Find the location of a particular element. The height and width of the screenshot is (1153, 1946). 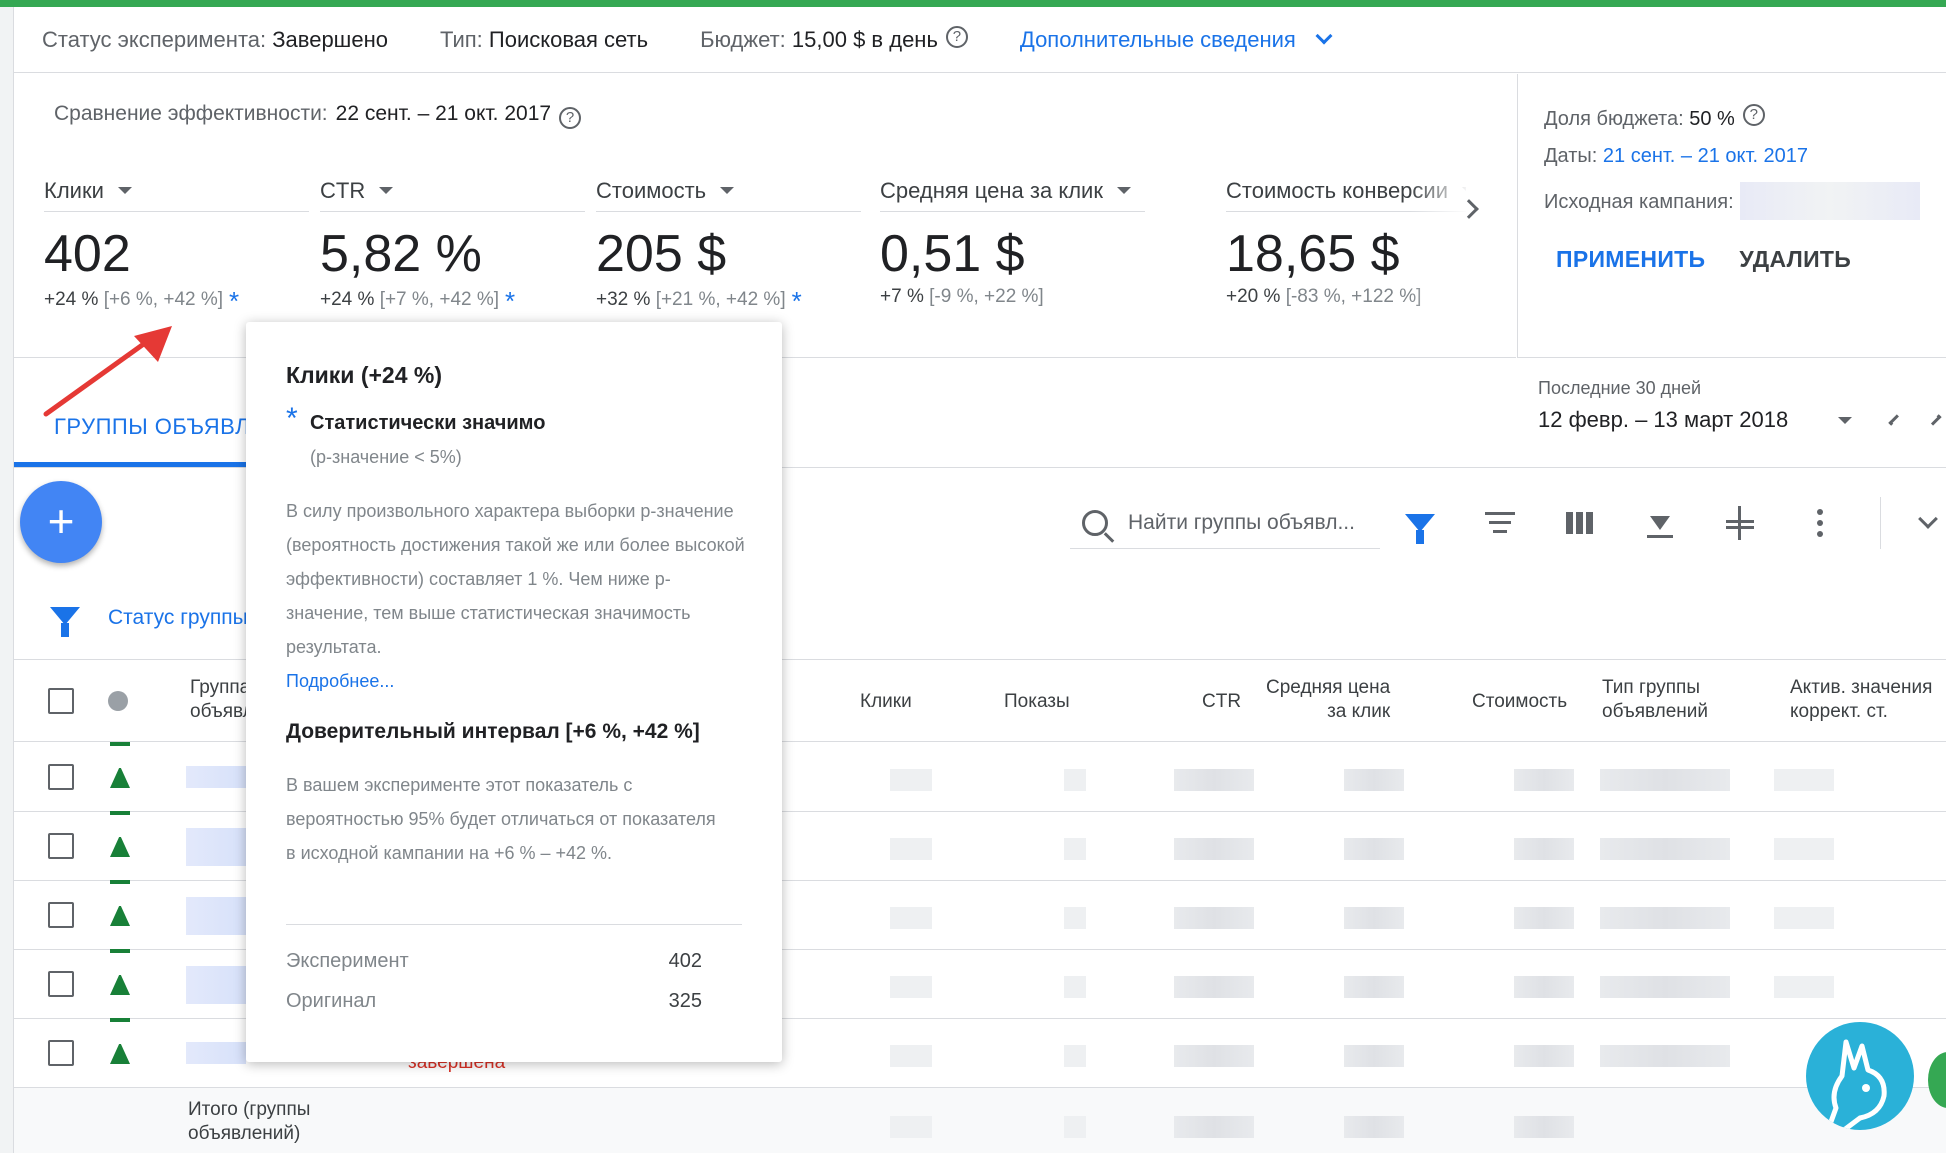

metric-value: 402 is located at coordinates (87, 254).